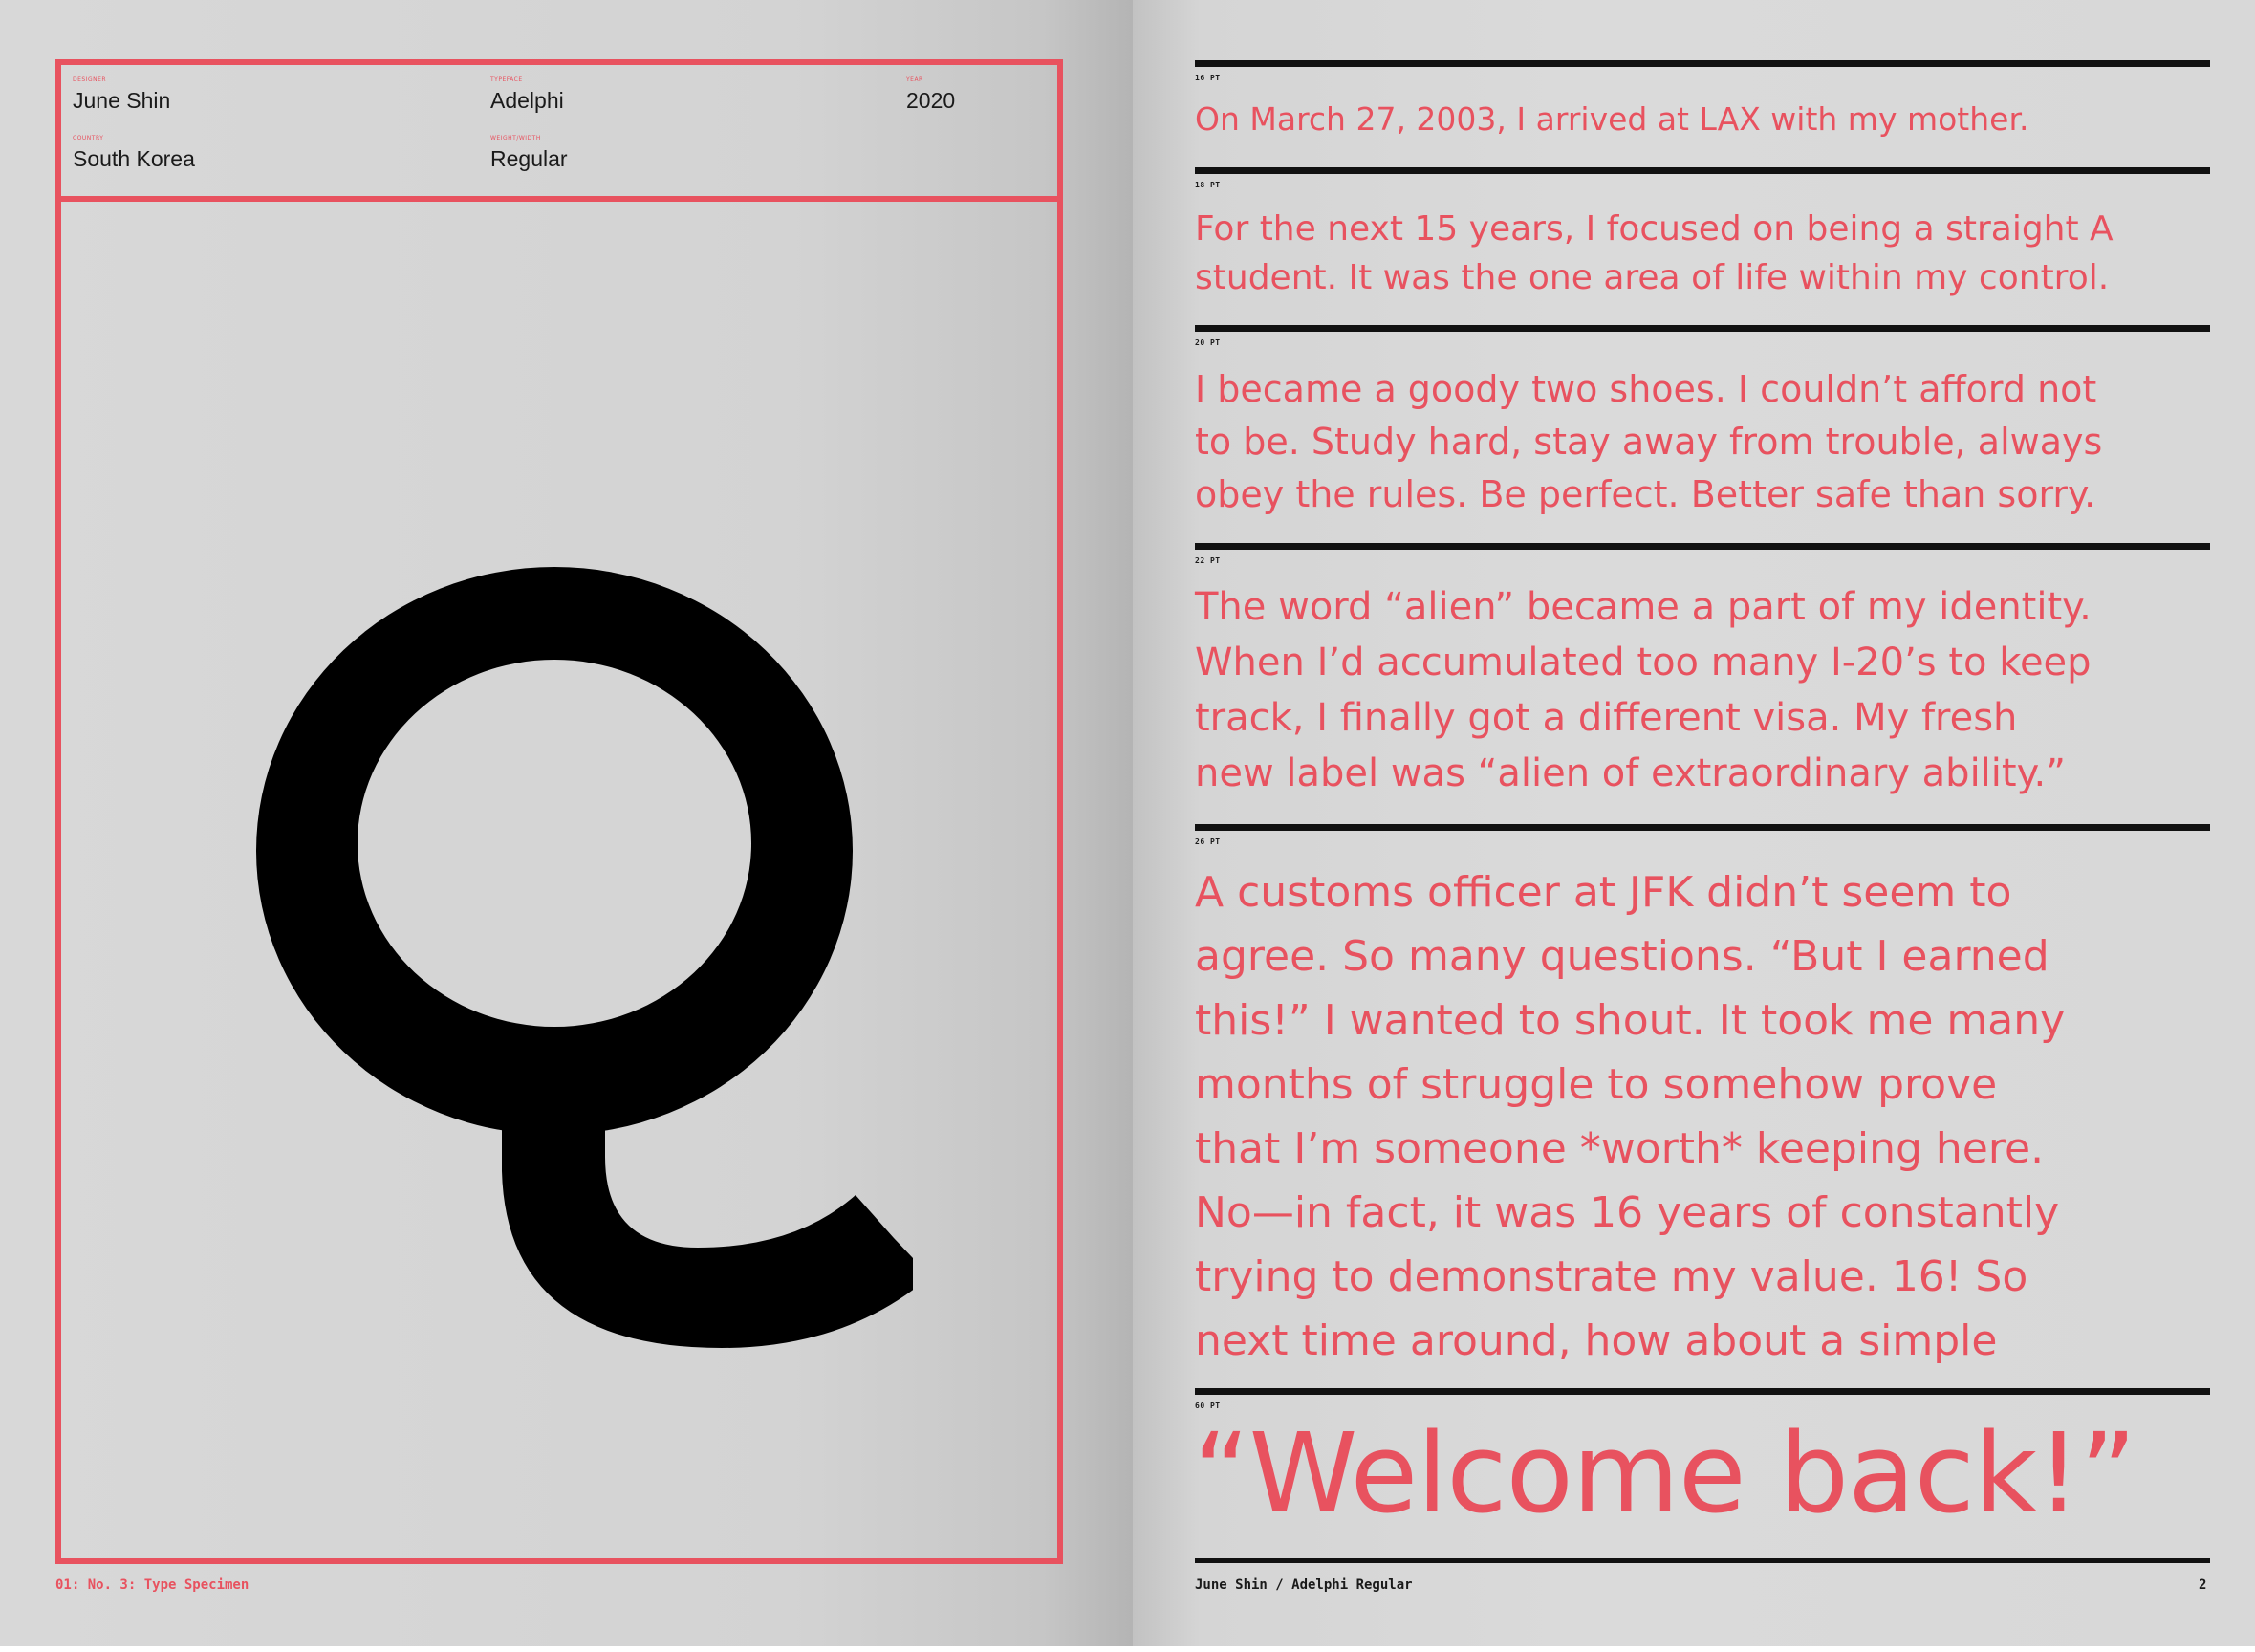 Image resolution: width=2255 pixels, height=1652 pixels. What do you see at coordinates (1597, 1084) in the screenshot?
I see `paragraph-line: months of struggle to somehow prove` at bounding box center [1597, 1084].